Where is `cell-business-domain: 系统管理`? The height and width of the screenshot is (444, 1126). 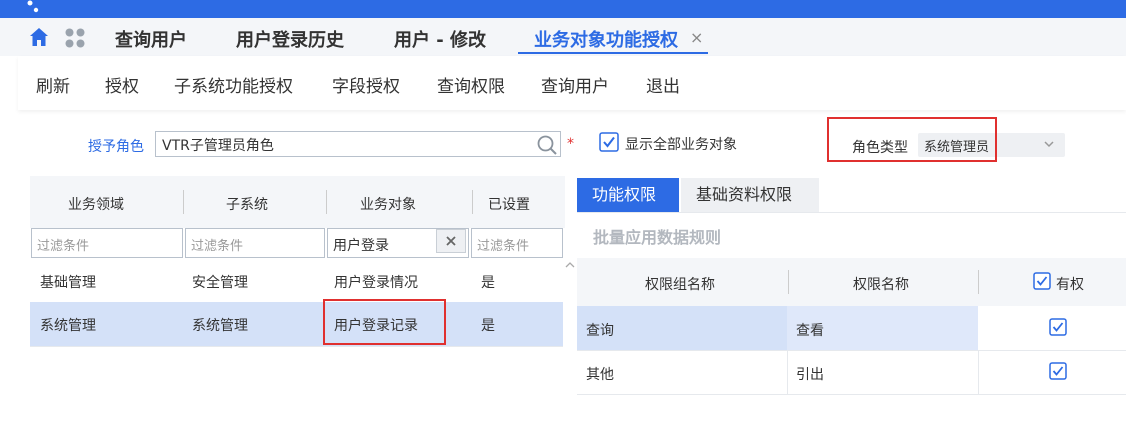 cell-business-domain: 系统管理 is located at coordinates (68, 326).